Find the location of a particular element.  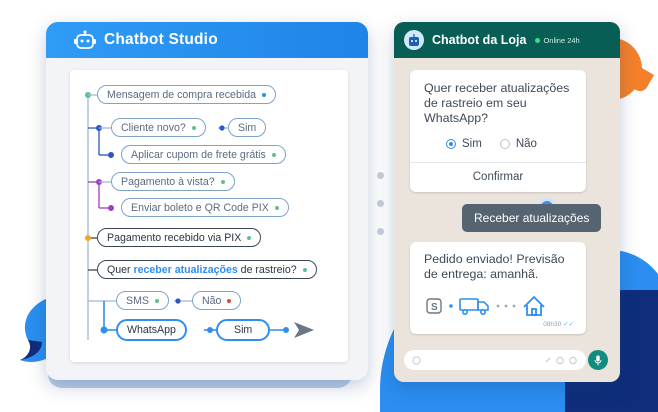

flow-node-send-boleto-pix: Enviar boleto e QR Code PIX is located at coordinates (205, 207).